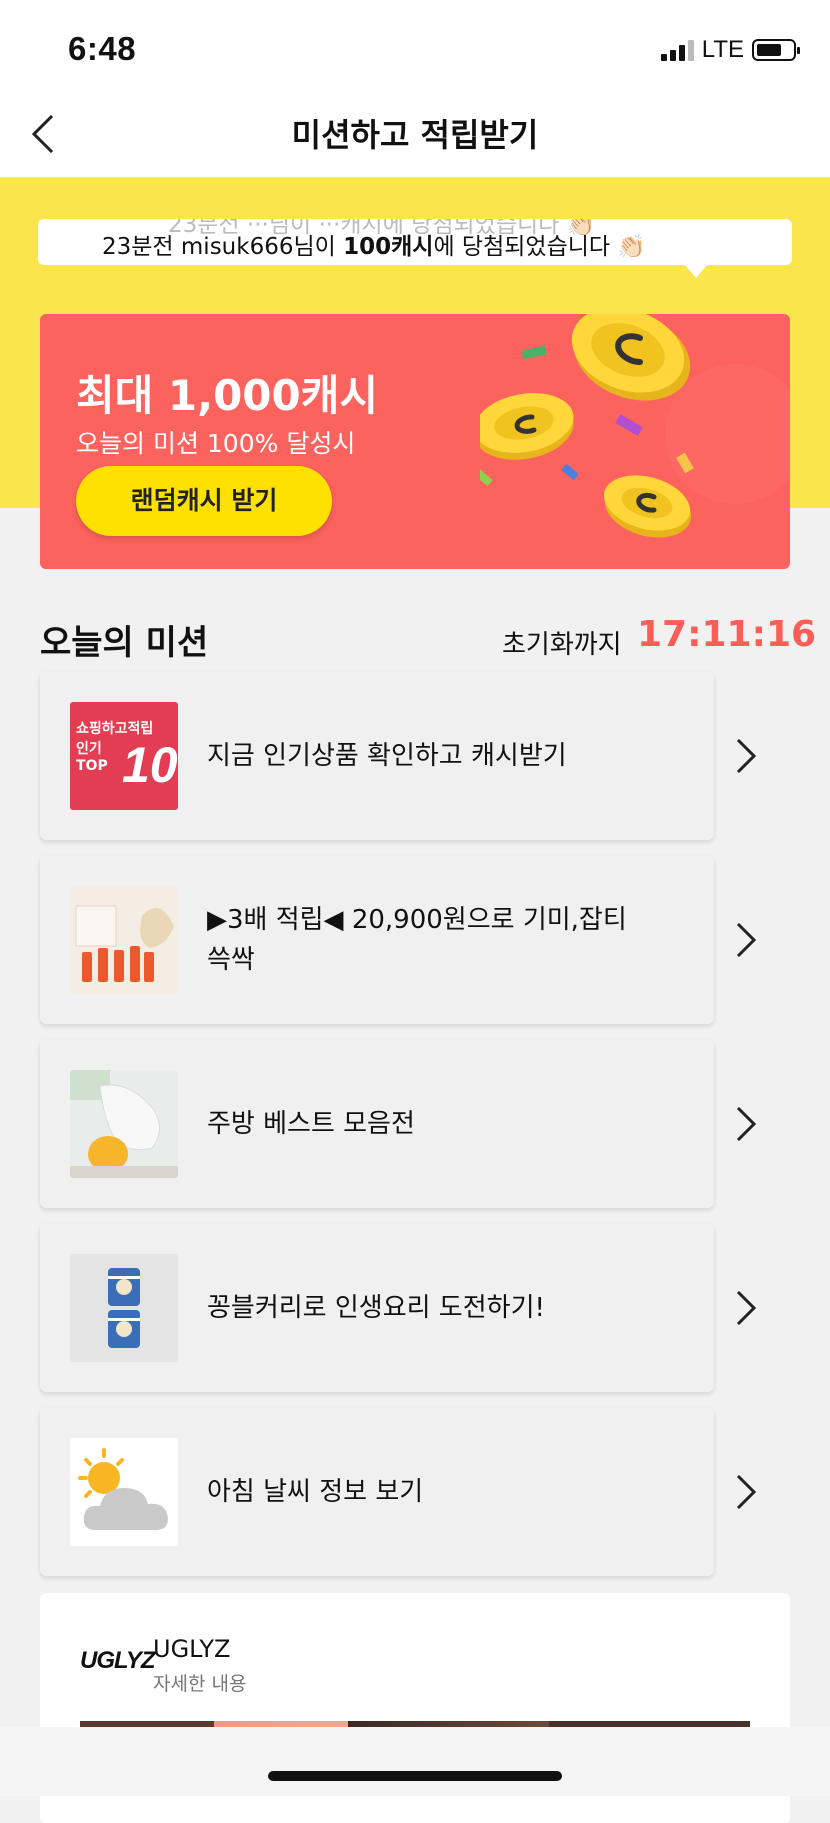  What do you see at coordinates (387, 756) in the screenshot?
I see `mission-label: 지금 인기상품 확인하고 캐시받기` at bounding box center [387, 756].